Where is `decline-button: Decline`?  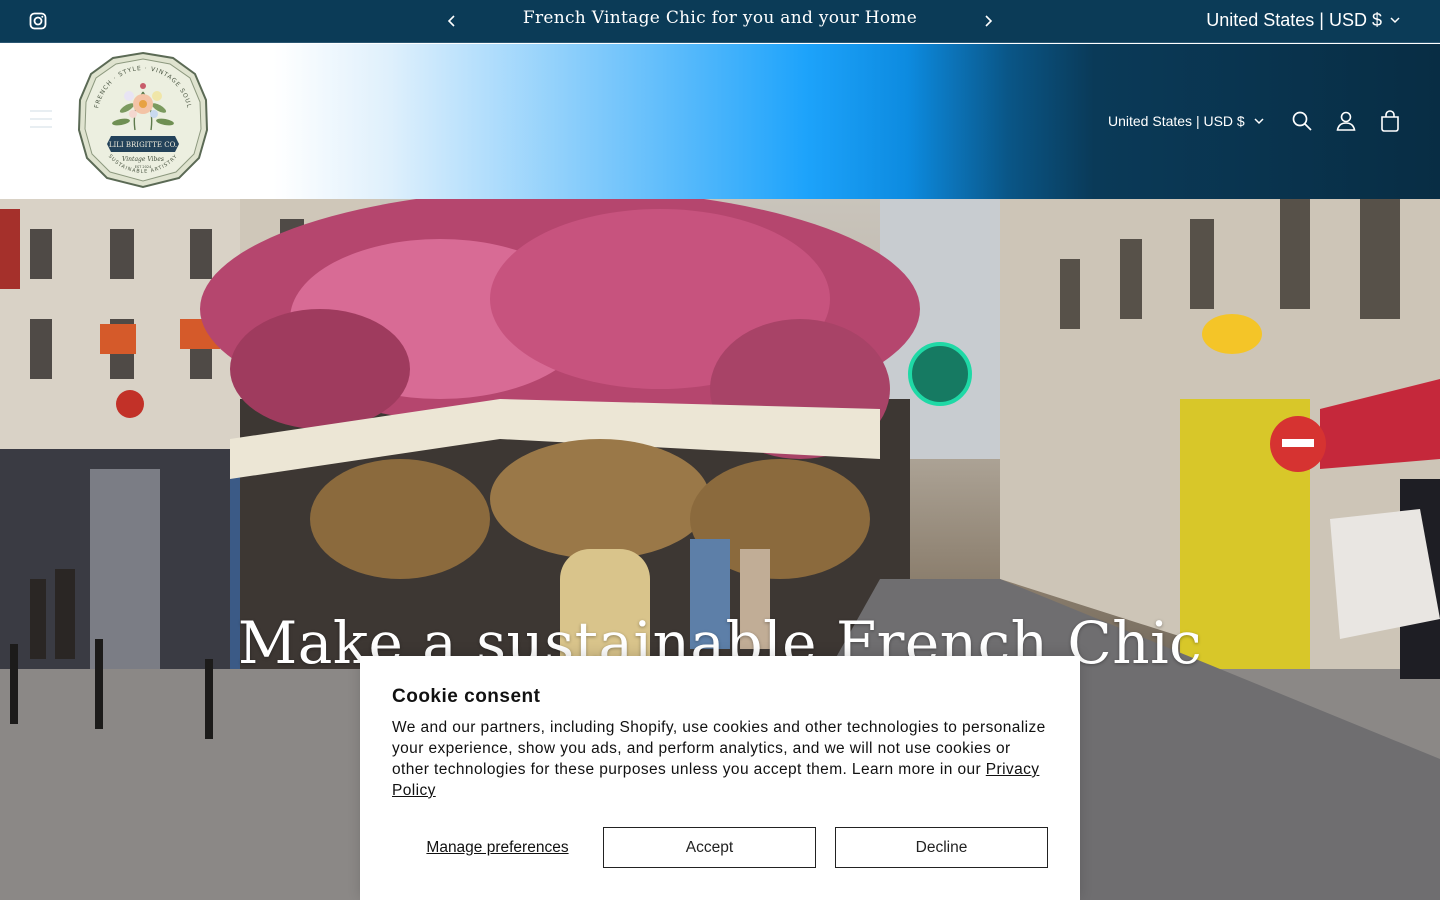 decline-button: Decline is located at coordinates (941, 847).